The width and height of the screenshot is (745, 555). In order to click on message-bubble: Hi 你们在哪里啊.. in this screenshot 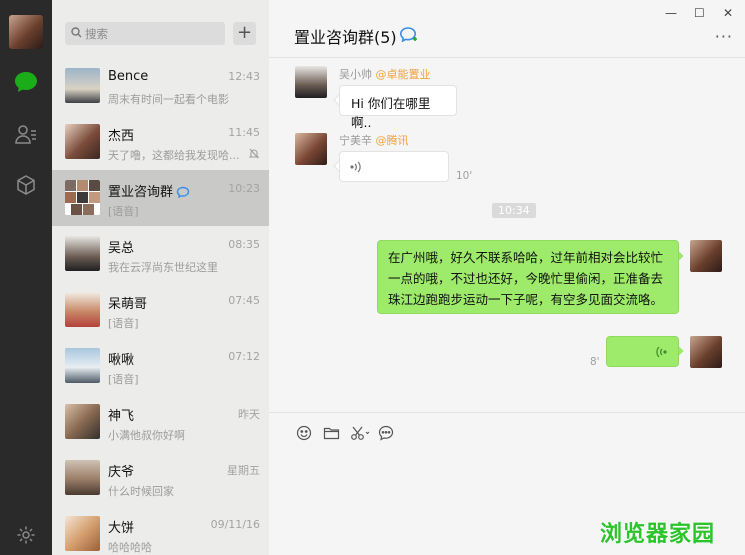, I will do `click(398, 107)`.